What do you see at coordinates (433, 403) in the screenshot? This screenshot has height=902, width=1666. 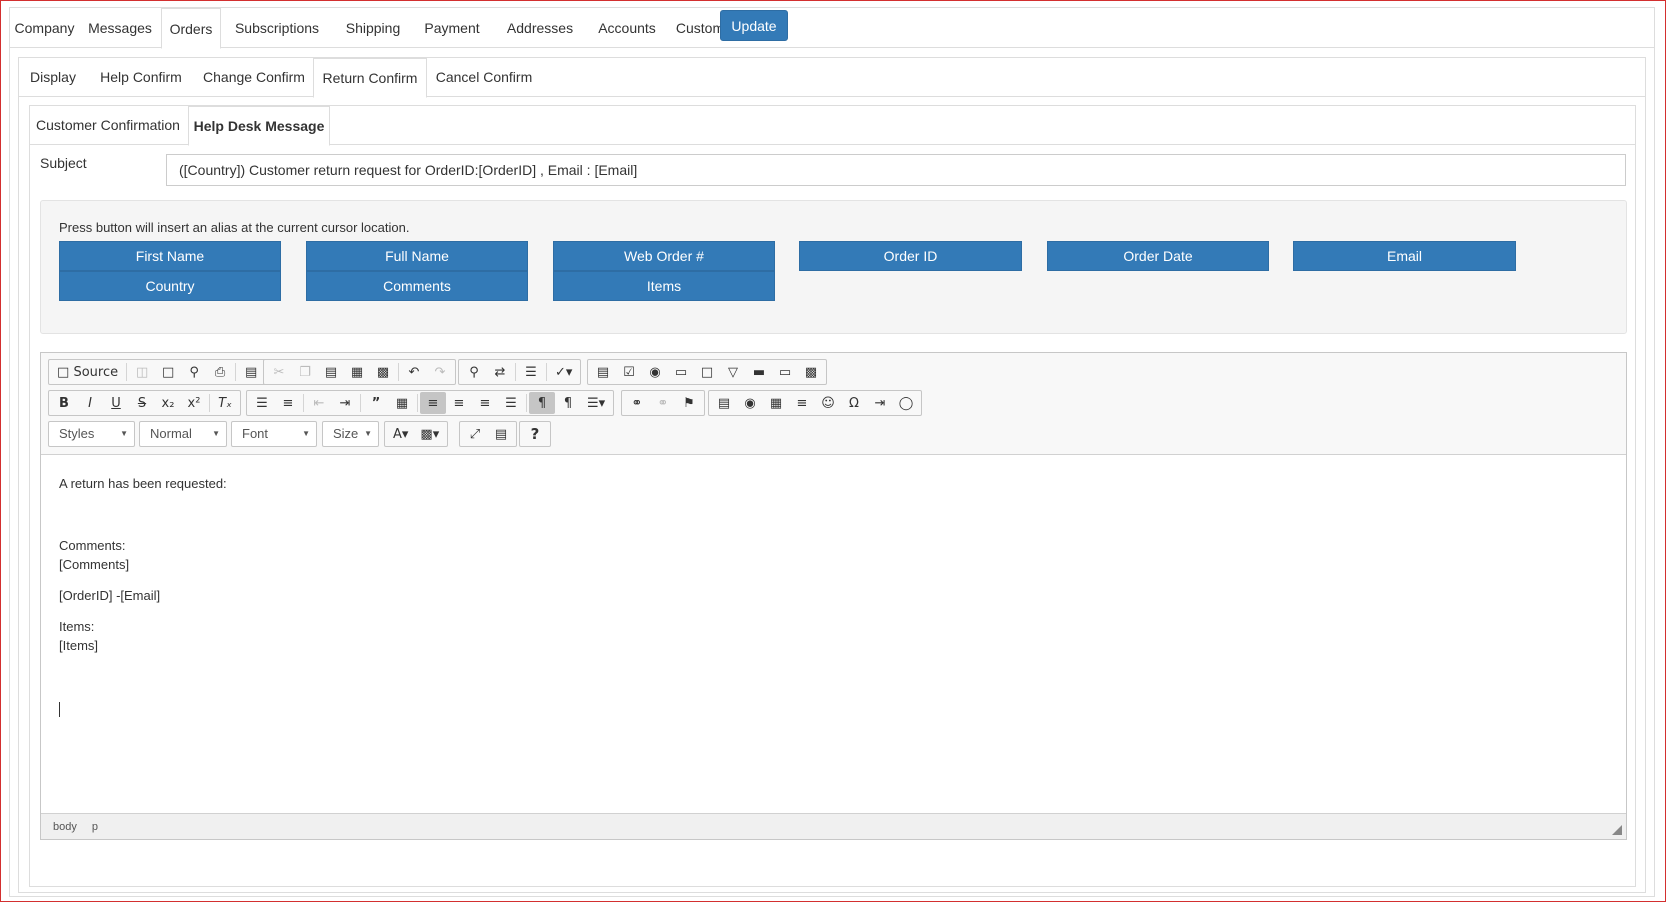 I see `align-left-icon: ≡` at bounding box center [433, 403].